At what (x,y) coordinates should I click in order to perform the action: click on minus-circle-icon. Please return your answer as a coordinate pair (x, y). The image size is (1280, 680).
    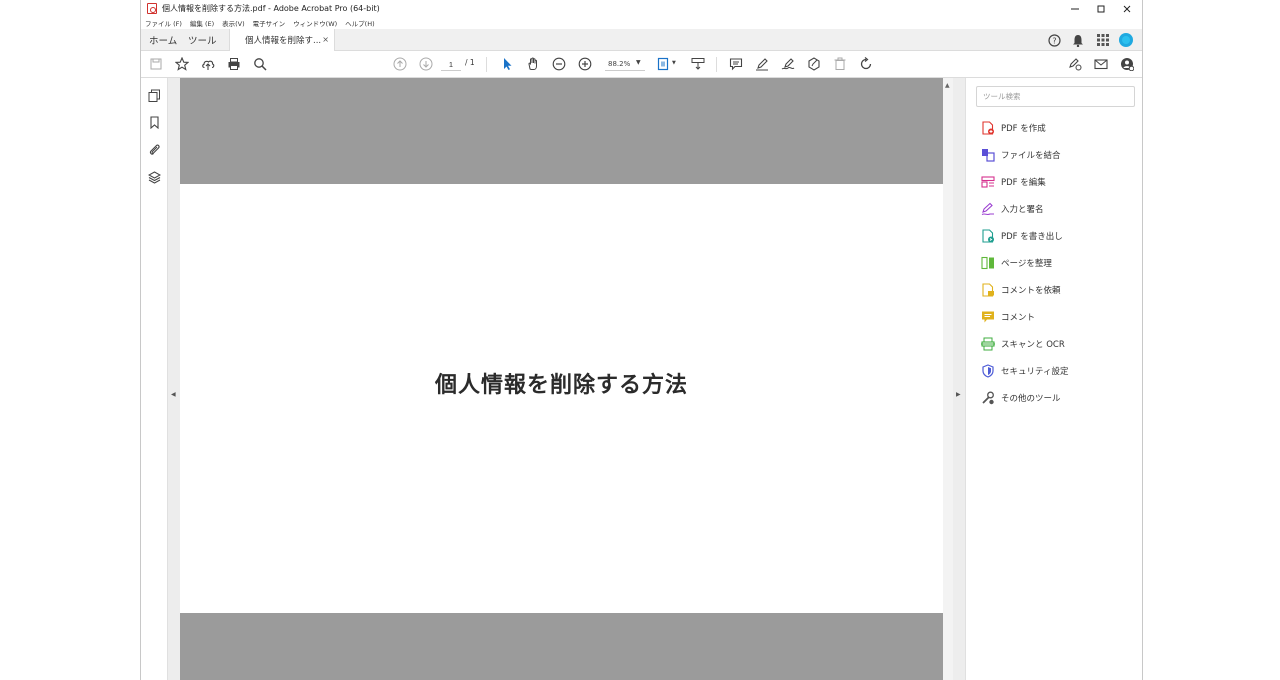
    Looking at the image, I should click on (559, 64).